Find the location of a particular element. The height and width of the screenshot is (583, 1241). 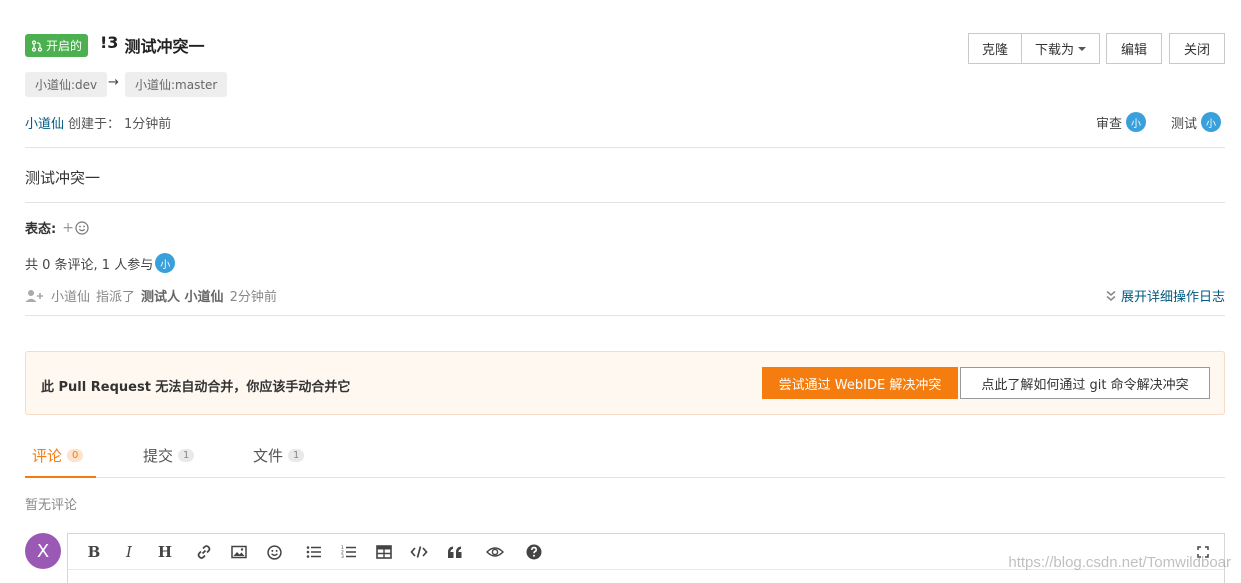

plus-icon: + is located at coordinates (68, 227).